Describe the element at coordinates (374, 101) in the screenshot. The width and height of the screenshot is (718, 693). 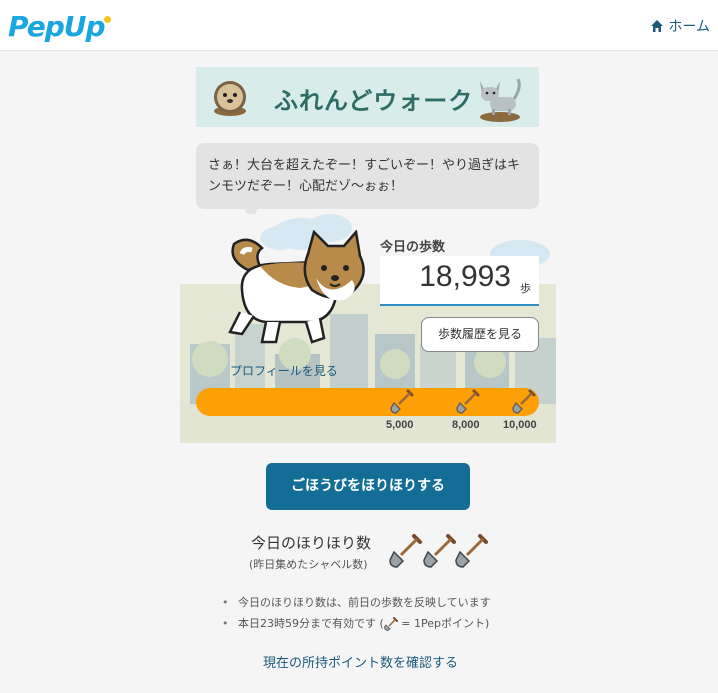
I see `banner-title: ふれんどウォーク` at that location.